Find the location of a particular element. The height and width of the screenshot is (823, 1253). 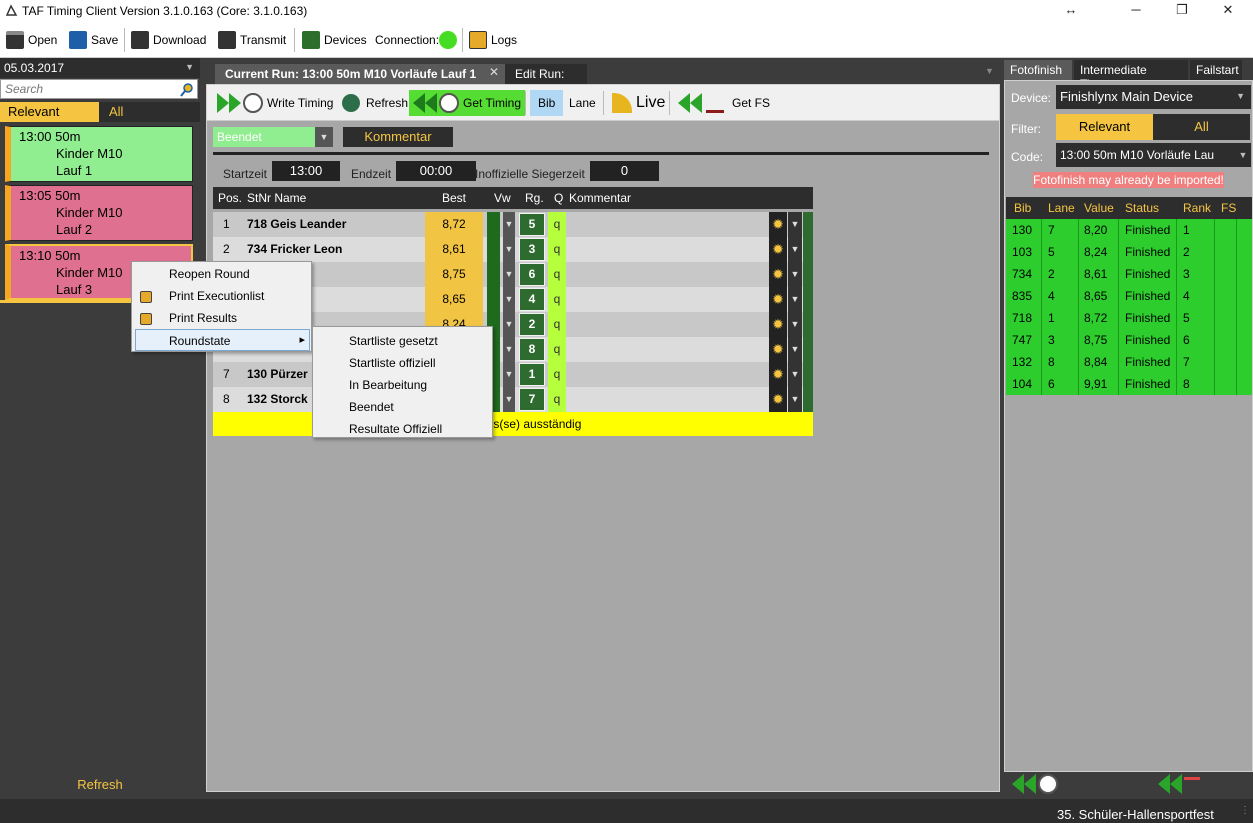

refresh-list-button: Refresh is located at coordinates (100, 787).